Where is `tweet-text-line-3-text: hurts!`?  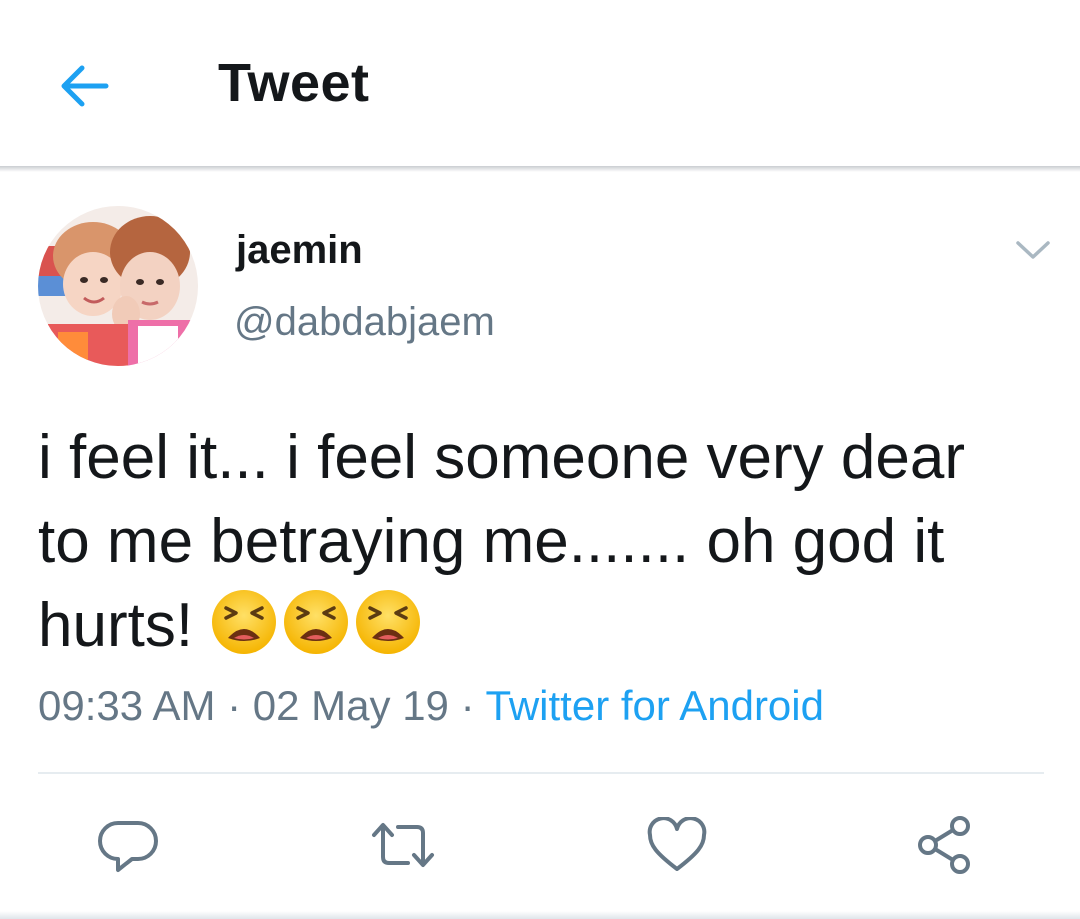 tweet-text-line-3-text: hurts! is located at coordinates (116, 625).